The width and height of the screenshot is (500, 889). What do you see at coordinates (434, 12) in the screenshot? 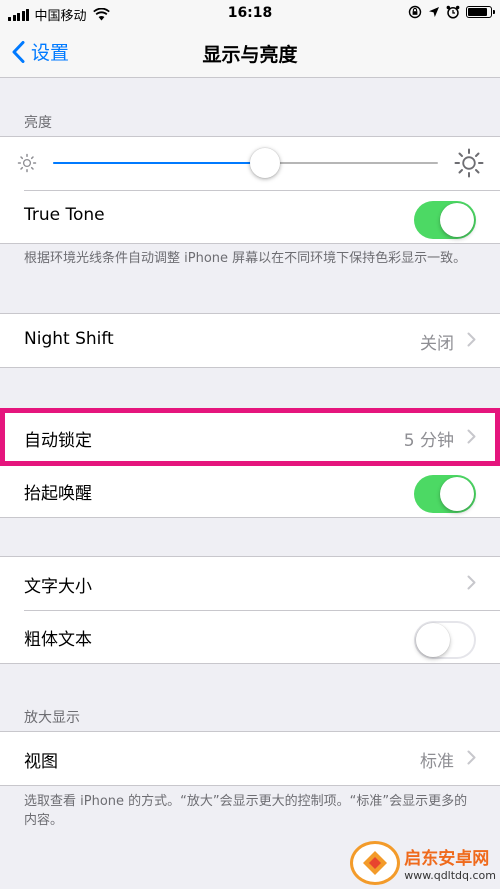
I see `location-arrow-icon` at bounding box center [434, 12].